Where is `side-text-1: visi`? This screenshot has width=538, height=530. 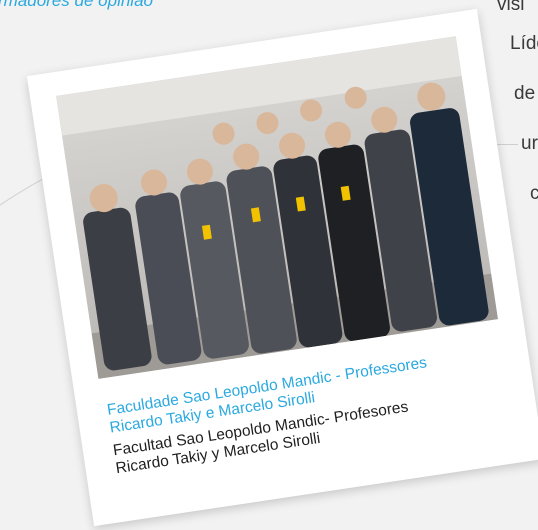
side-text-1: visi is located at coordinates (511, 7).